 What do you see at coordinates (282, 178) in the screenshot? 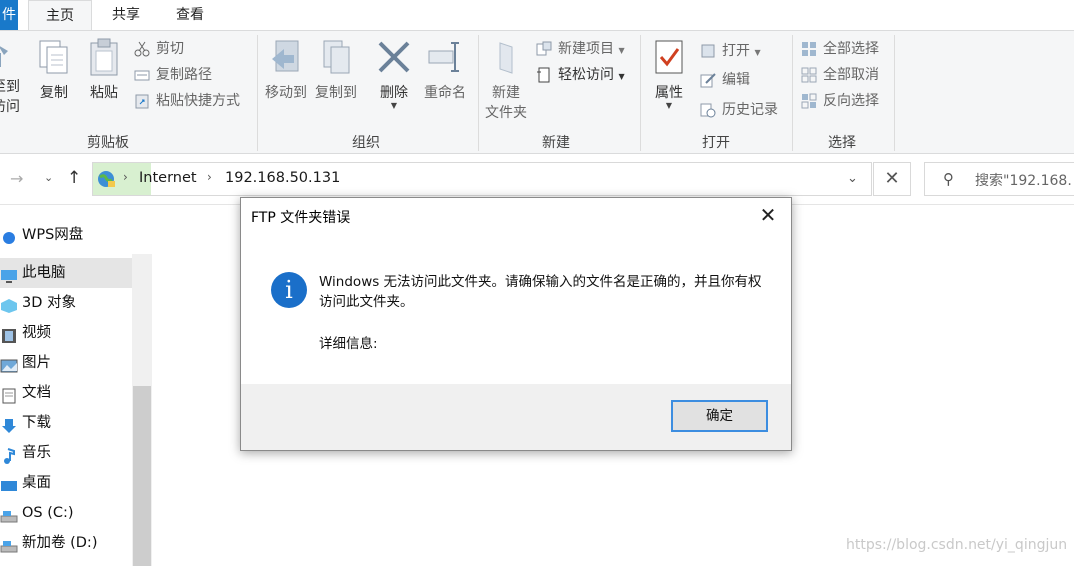
I see `breadcrumb-host: 192.168.50.131` at bounding box center [282, 178].